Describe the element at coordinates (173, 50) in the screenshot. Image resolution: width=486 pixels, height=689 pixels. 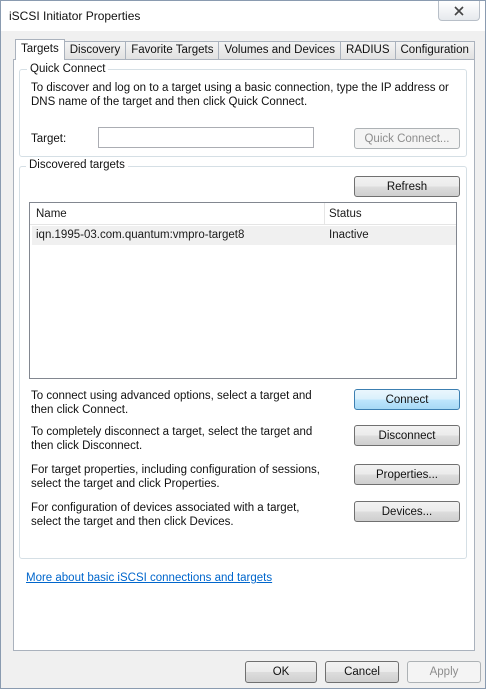
I see `tab-favorite-targets: Favorite Targets` at that location.